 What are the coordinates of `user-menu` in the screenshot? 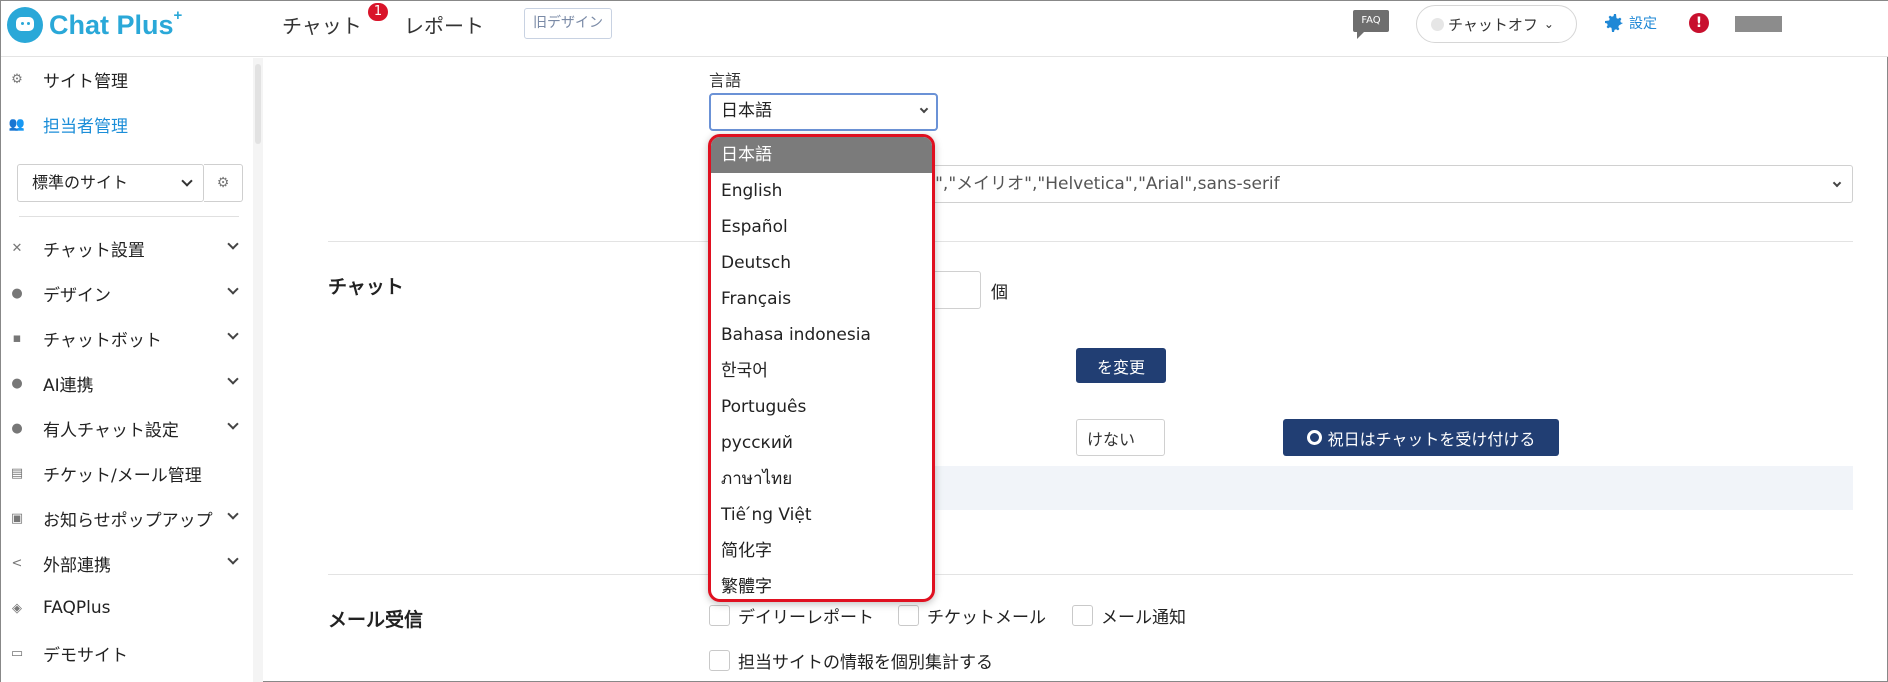 It's located at (1758, 24).